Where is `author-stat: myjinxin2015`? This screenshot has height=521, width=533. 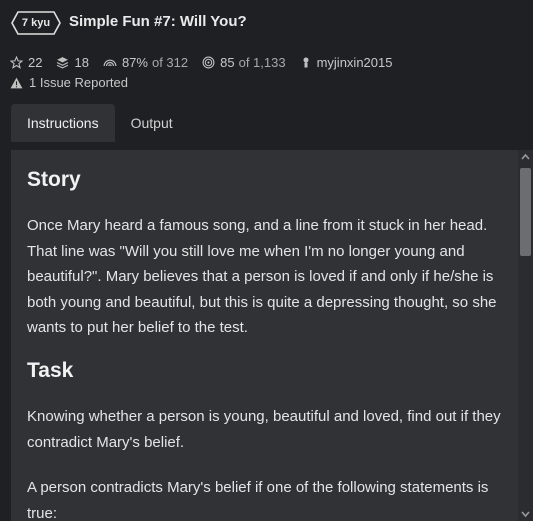 author-stat: myjinxin2015 is located at coordinates (346, 62).